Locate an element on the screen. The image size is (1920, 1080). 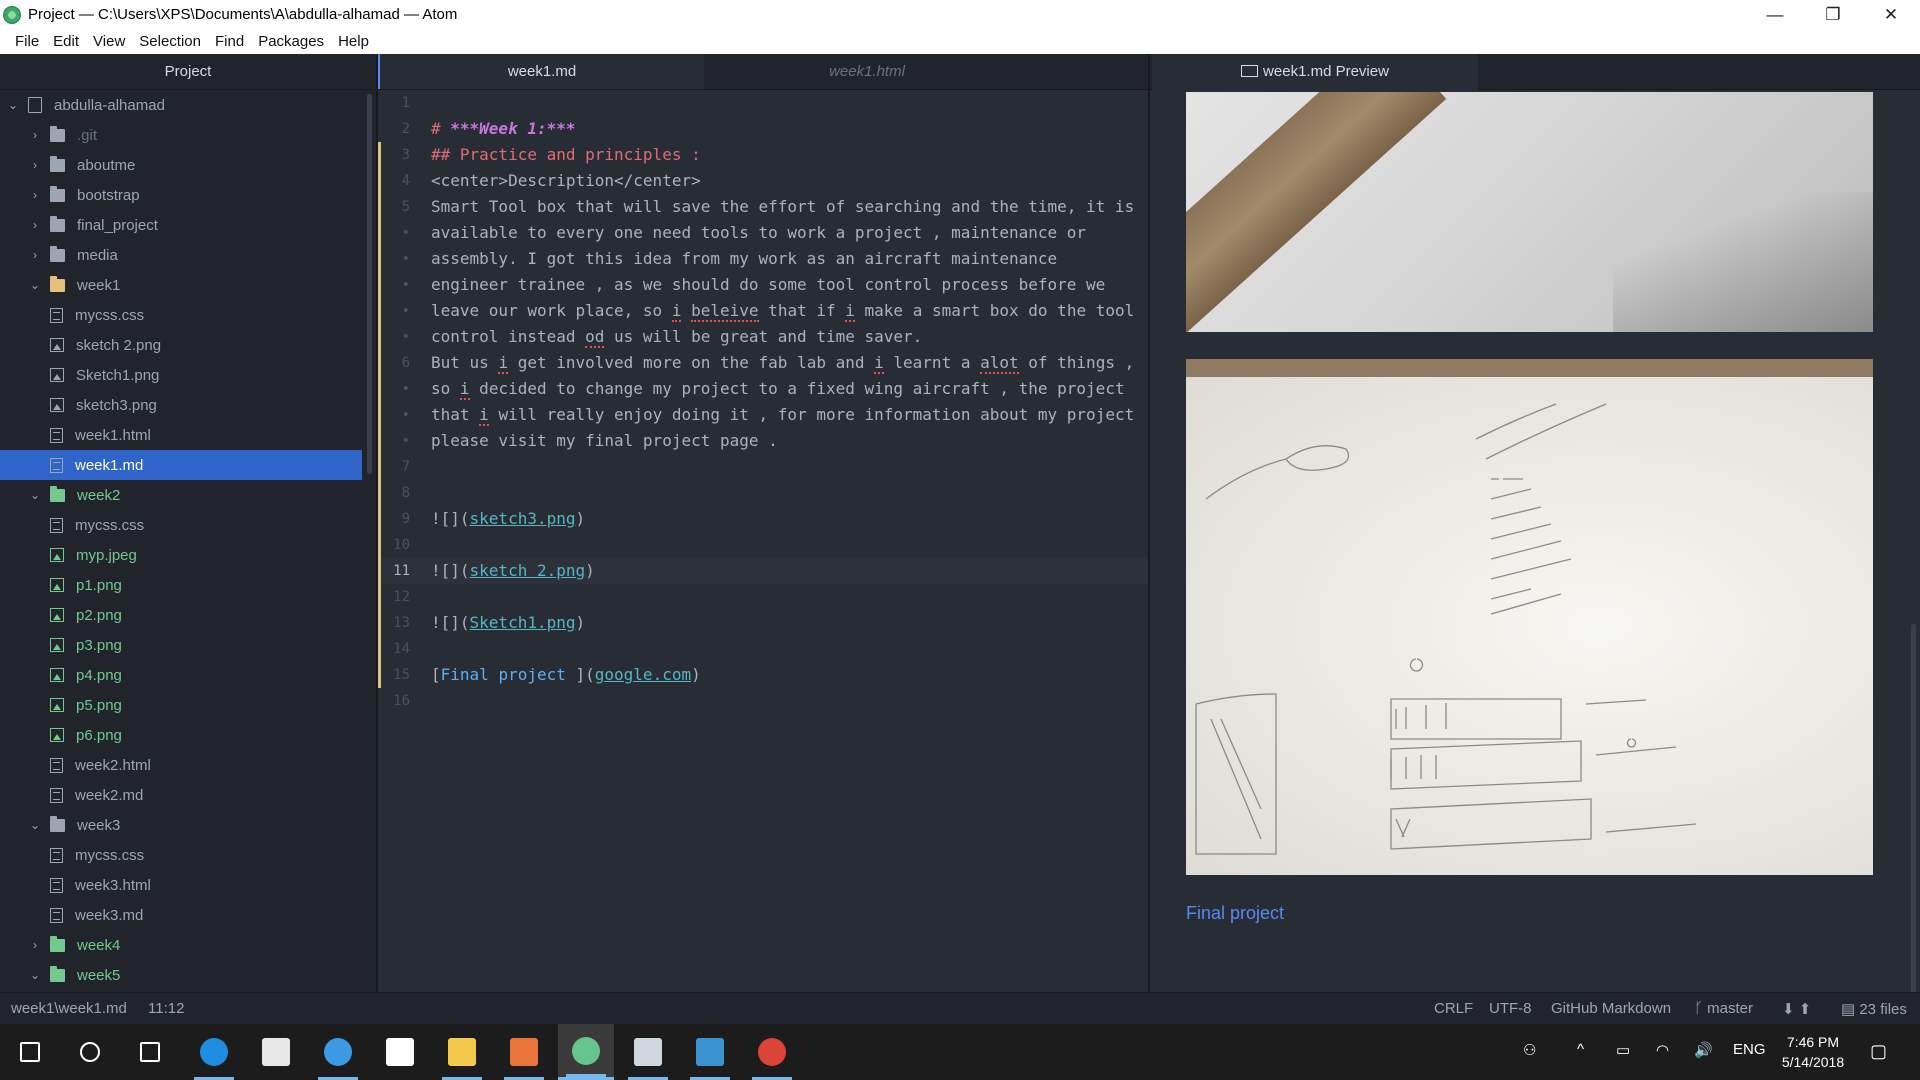
code-line: 1 is located at coordinates (763, 103).